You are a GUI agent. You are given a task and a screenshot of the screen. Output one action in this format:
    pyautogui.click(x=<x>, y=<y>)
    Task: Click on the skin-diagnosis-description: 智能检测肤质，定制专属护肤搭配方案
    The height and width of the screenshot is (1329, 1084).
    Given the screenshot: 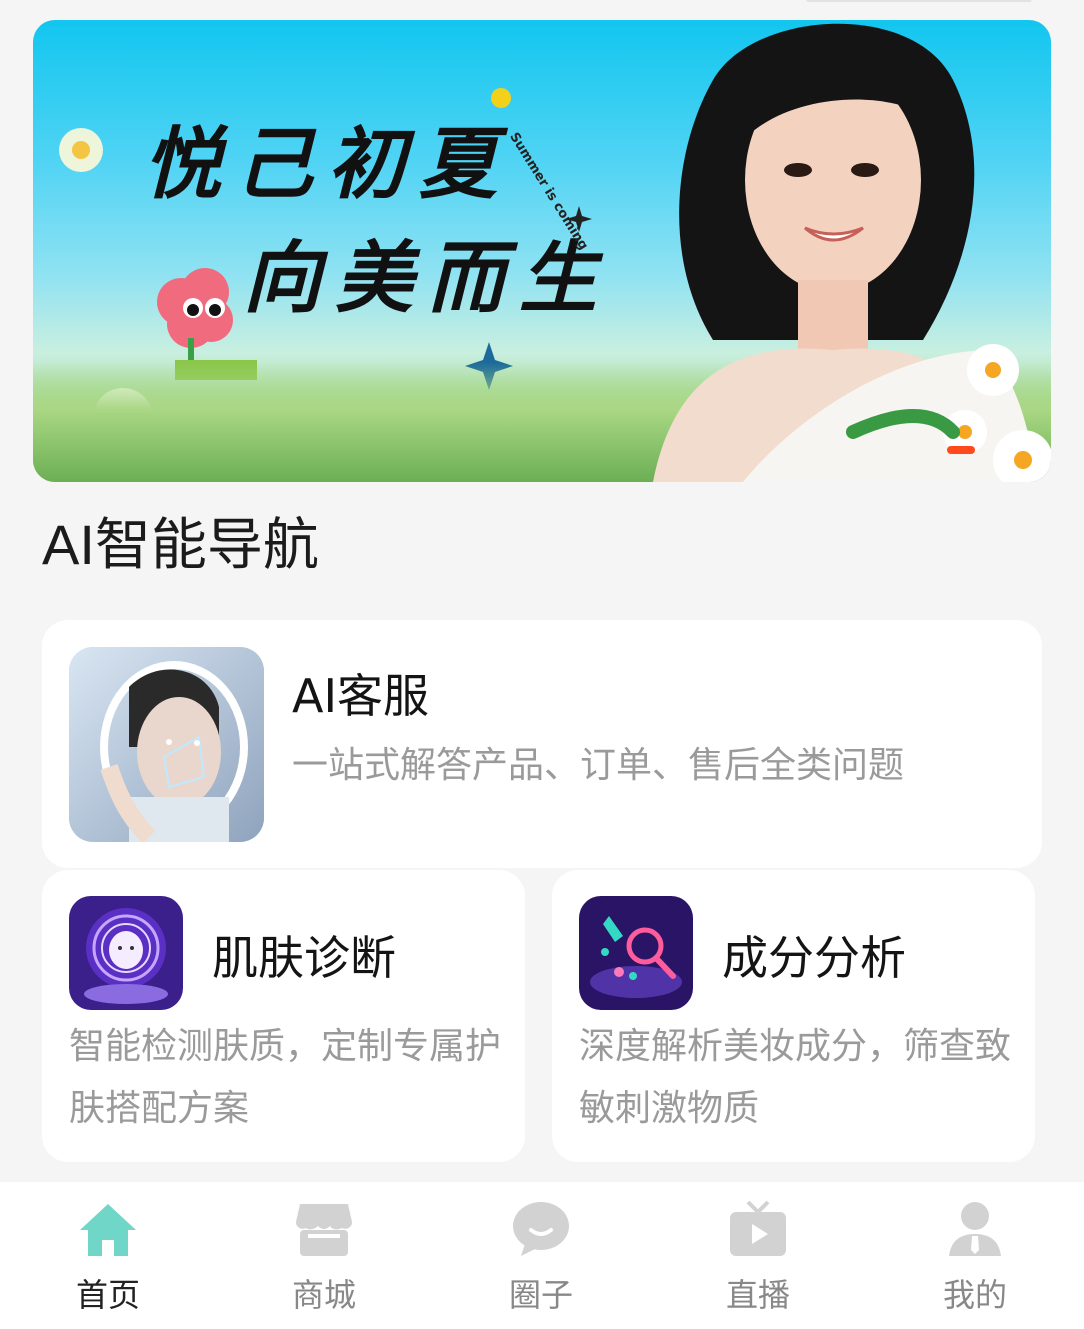 What is the action you would take?
    pyautogui.click(x=285, y=1077)
    